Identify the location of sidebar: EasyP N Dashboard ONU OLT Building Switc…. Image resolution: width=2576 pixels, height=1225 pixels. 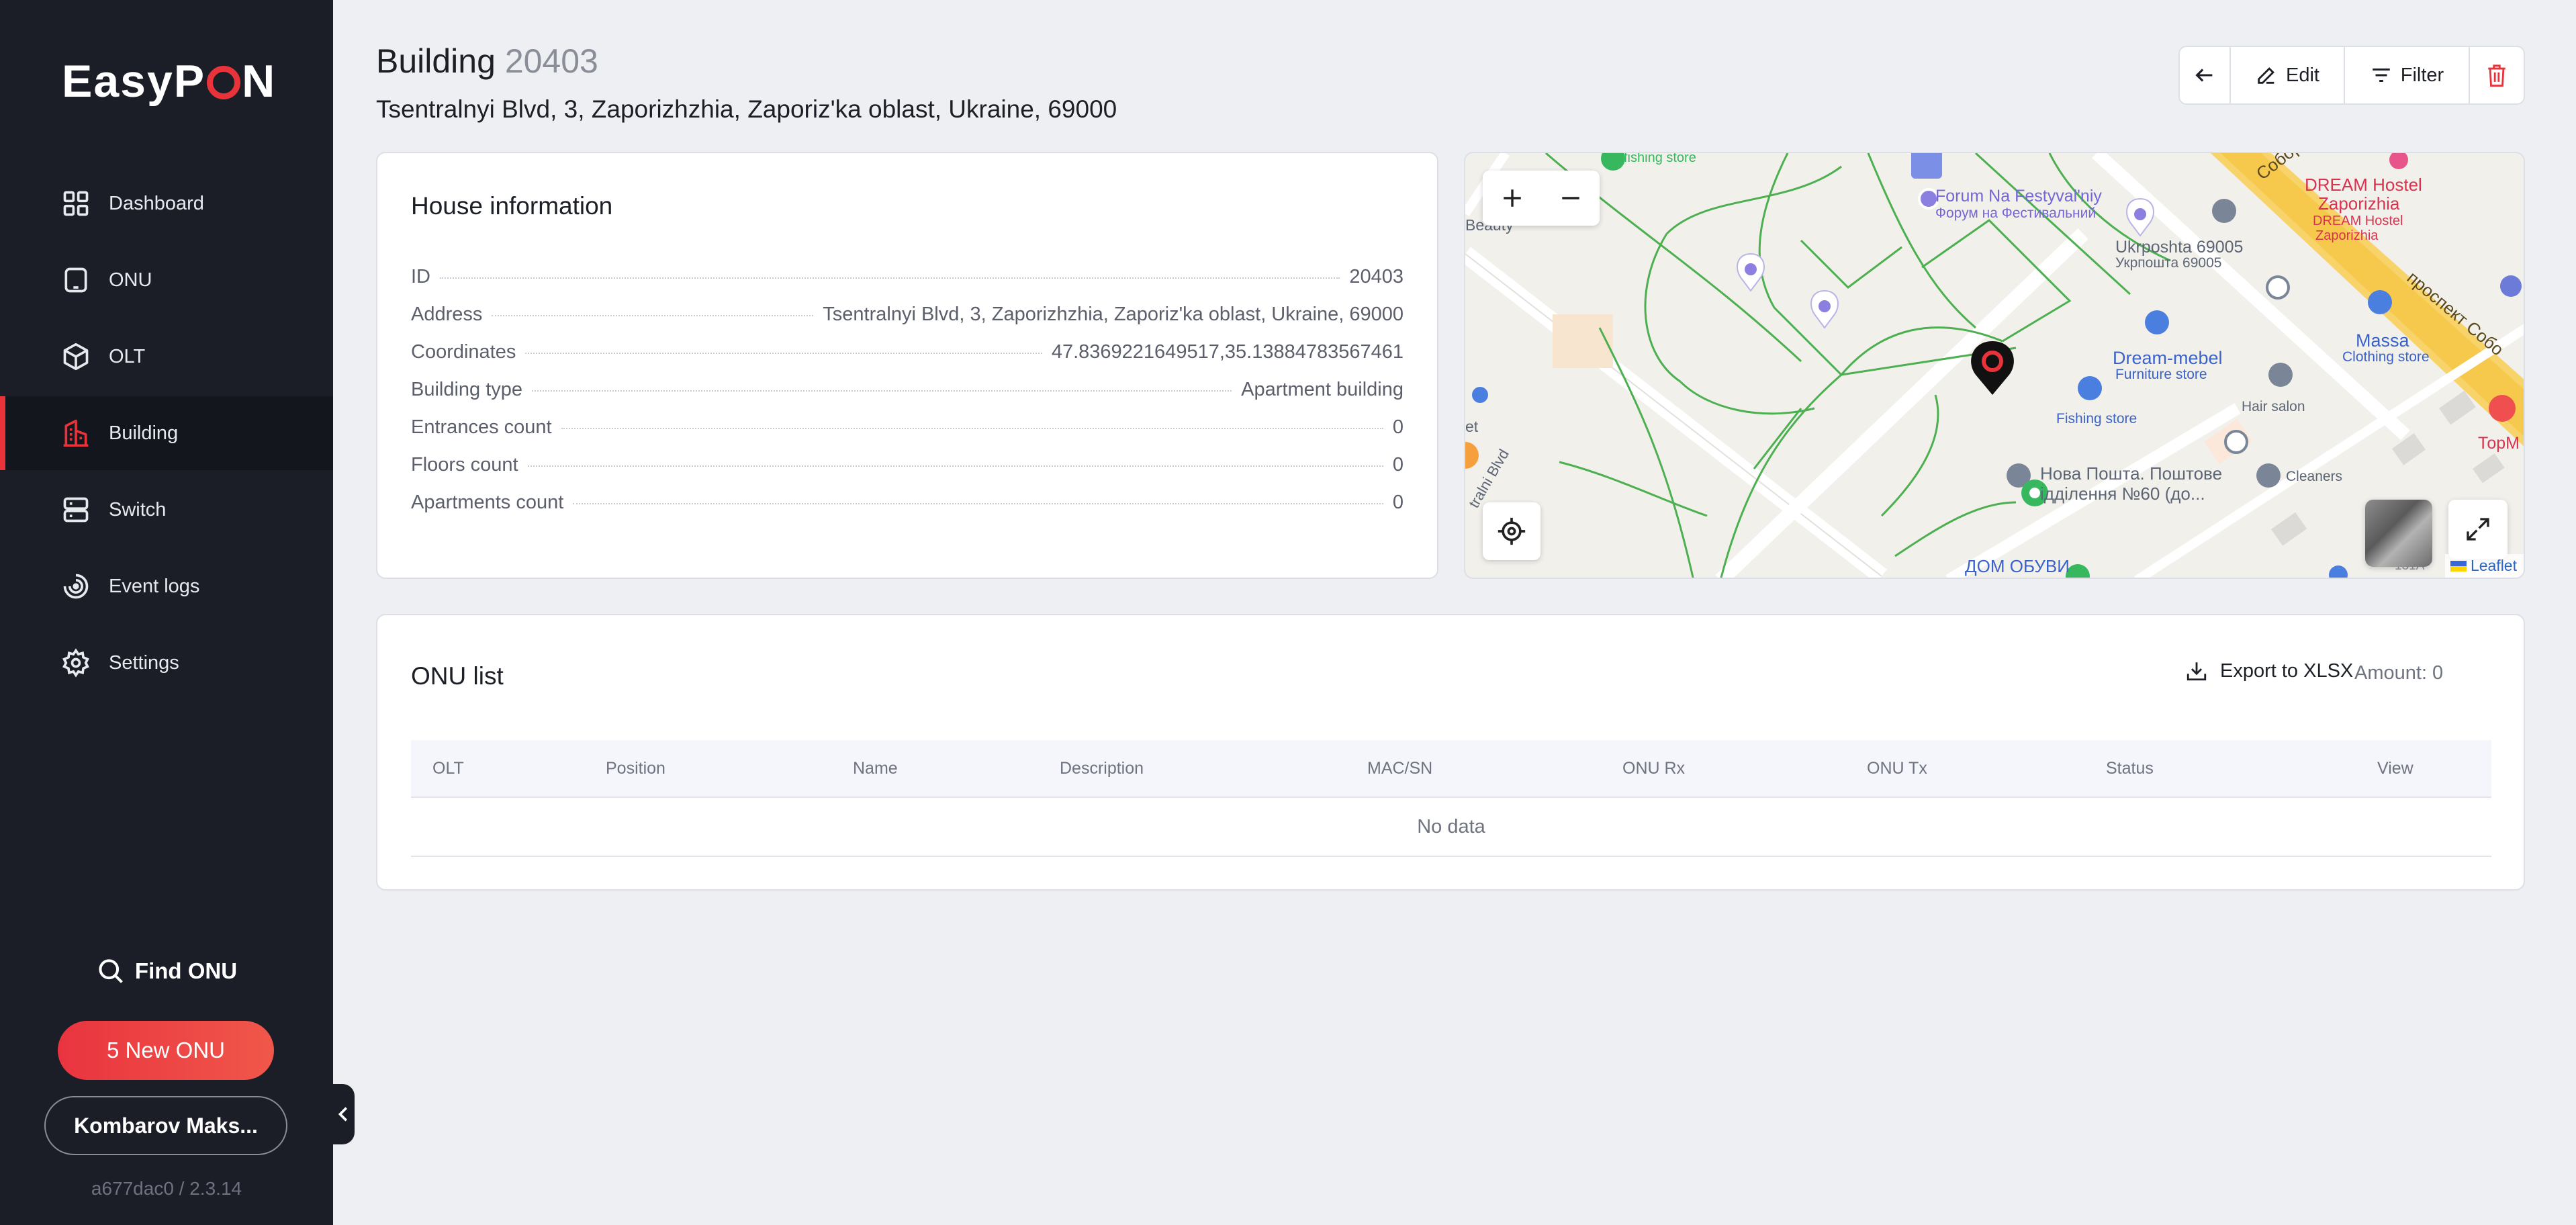
(166, 612).